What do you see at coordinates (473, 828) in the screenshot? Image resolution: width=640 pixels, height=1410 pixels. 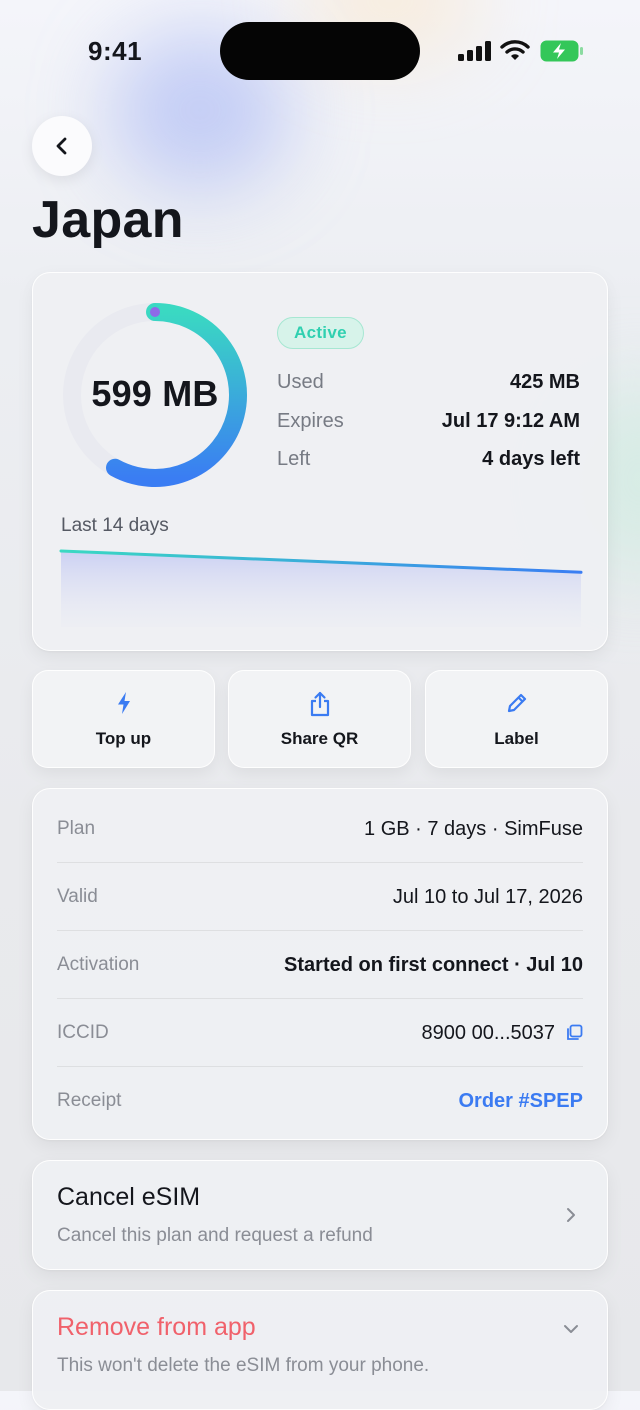 I see `detail-value: 1 GB · 7 days · SimFuse` at bounding box center [473, 828].